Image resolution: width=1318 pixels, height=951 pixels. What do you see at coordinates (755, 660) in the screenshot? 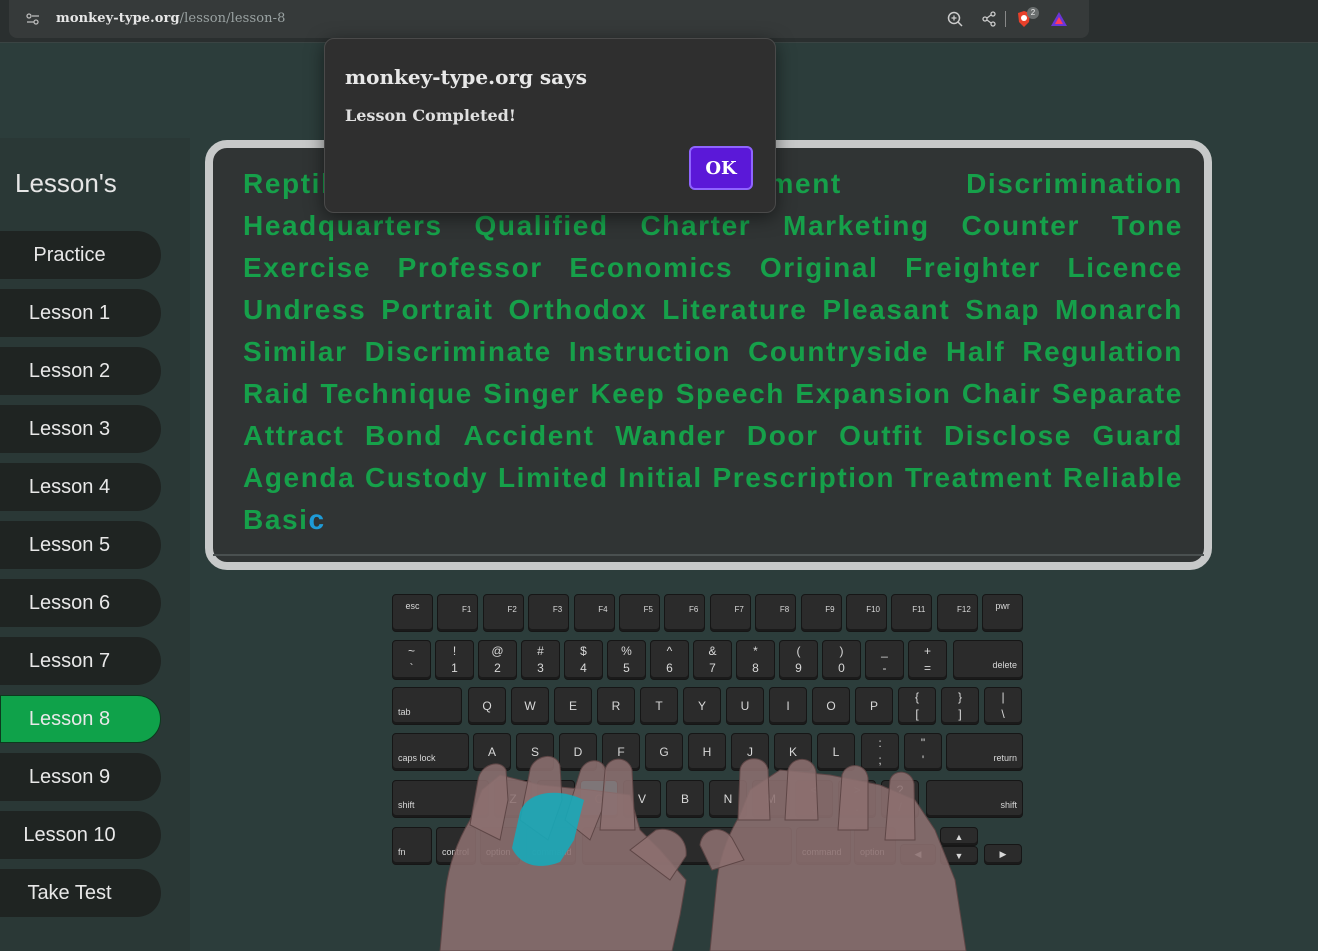
I see `key-num-8: * 8` at bounding box center [755, 660].